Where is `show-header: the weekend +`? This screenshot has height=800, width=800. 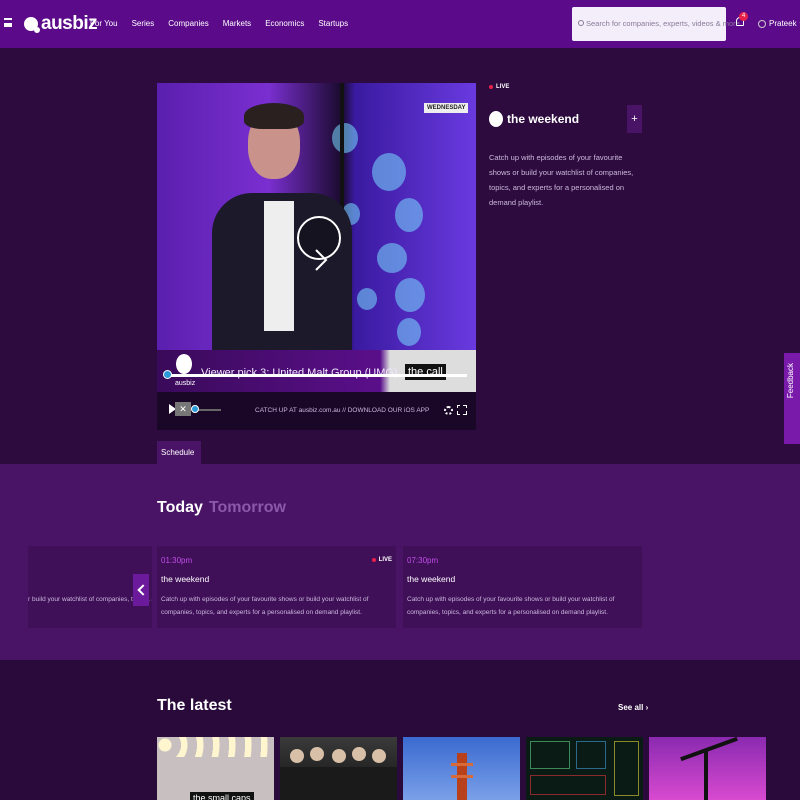 show-header: the weekend + is located at coordinates (565, 119).